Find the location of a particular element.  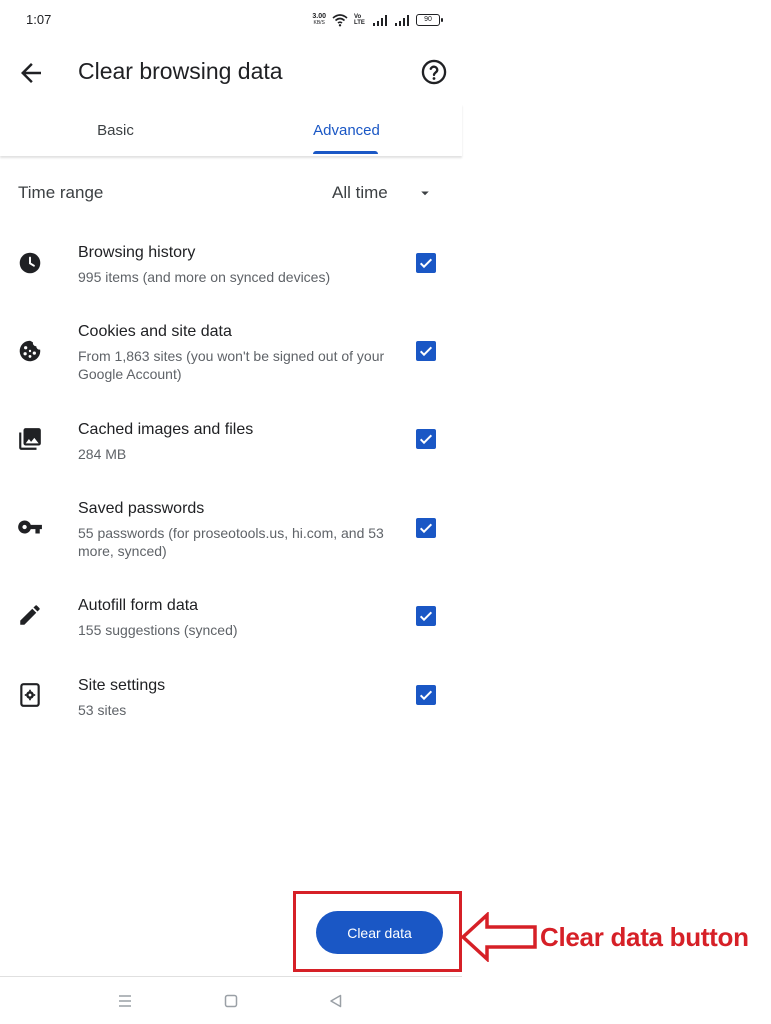

annotation-highlight-box is located at coordinates (377, 931).